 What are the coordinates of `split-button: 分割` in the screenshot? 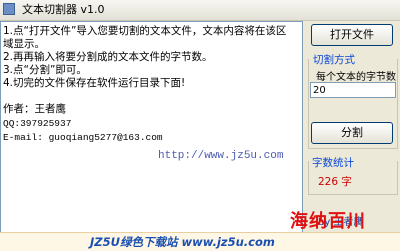 It's located at (352, 133).